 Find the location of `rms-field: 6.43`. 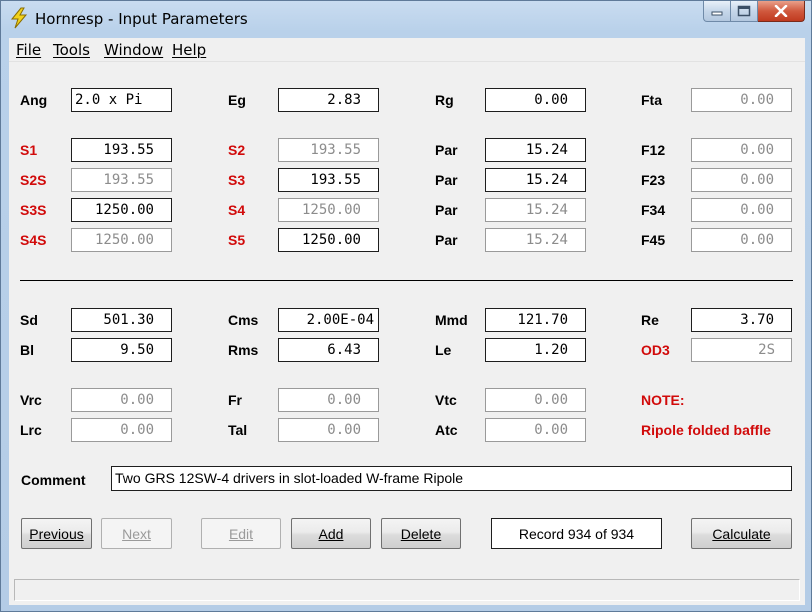

rms-field: 6.43 is located at coordinates (328, 350).